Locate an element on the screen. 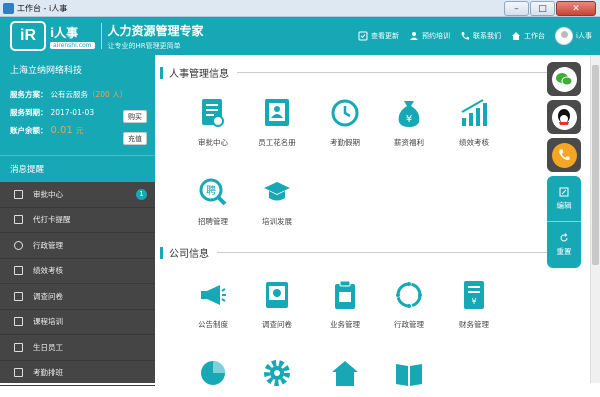 This screenshot has height=397, width=600. tile-surveys: 调查问卷 is located at coordinates (277, 304).